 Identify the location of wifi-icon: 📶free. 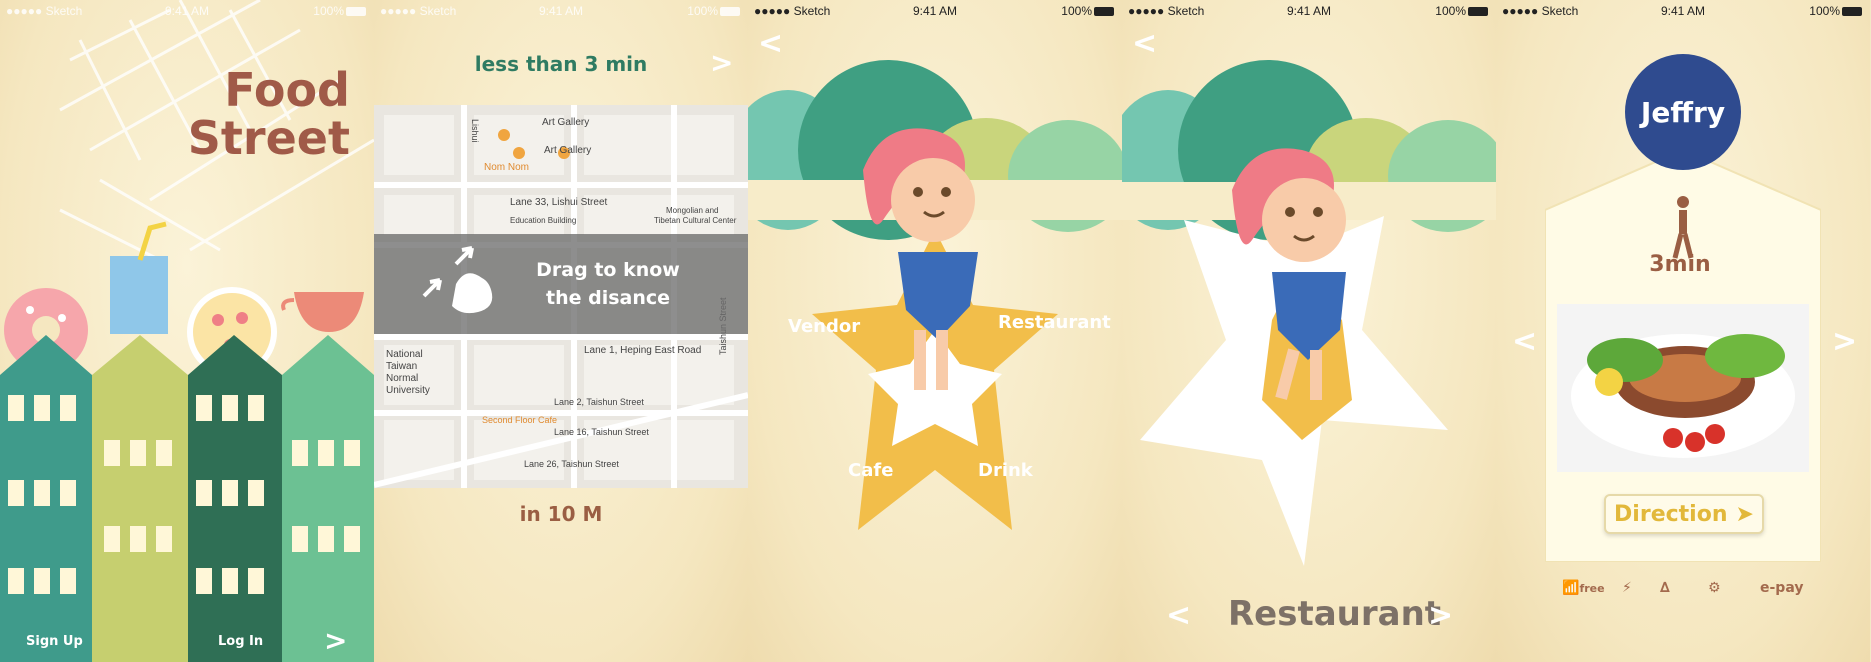
(1583, 588).